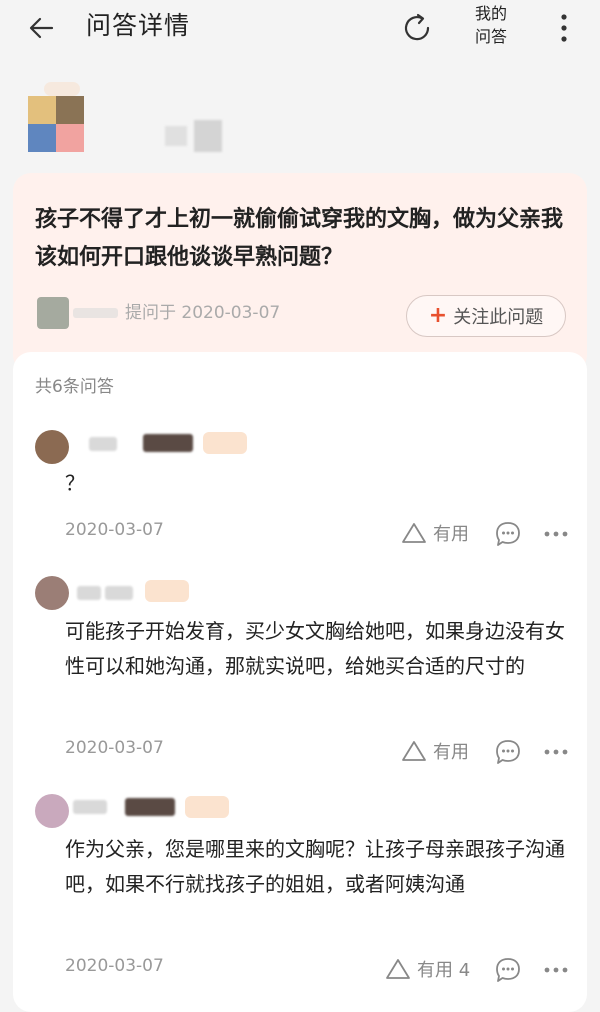 Image resolution: width=600 pixels, height=1012 pixels. Describe the element at coordinates (56, 124) in the screenshot. I see `avatar` at that location.